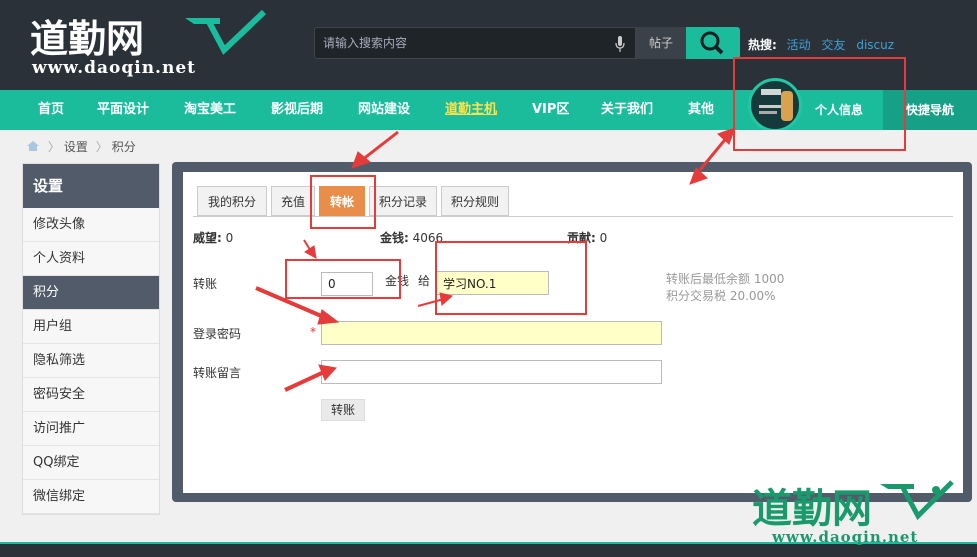  I want to click on search-box, so click(475, 43).